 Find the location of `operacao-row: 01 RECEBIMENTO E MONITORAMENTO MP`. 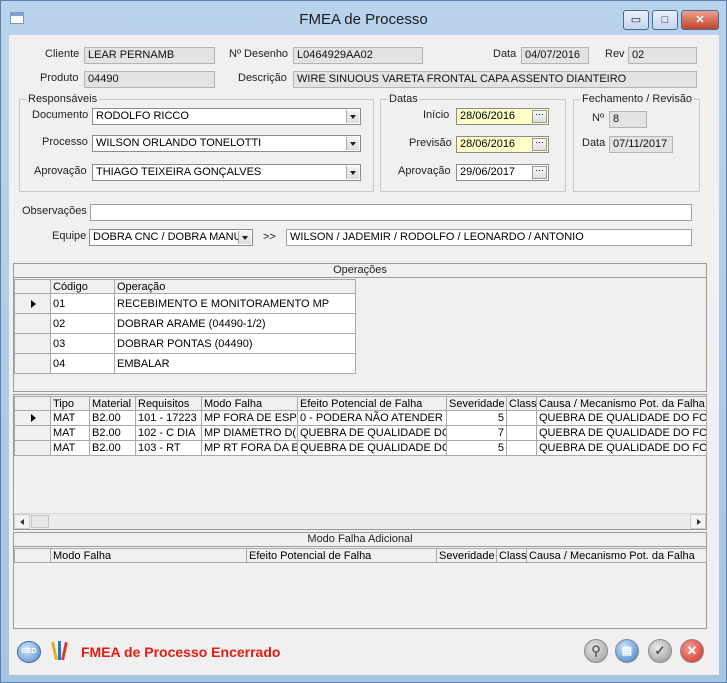

operacao-row: 01 RECEBIMENTO E MONITORAMENTO MP is located at coordinates (185, 303).